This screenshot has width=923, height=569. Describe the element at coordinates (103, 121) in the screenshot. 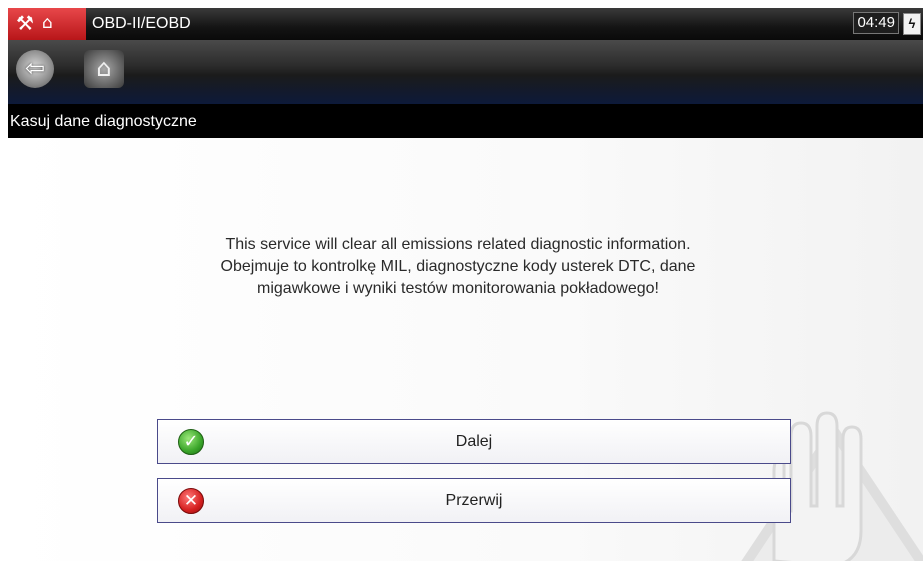

I see `page-title: Kasuj dane diagnostyczne` at that location.